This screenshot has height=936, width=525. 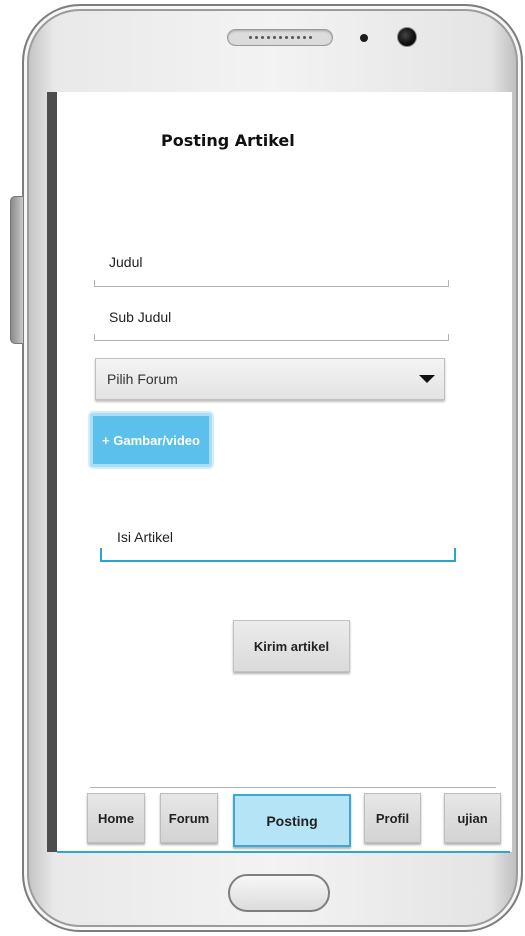 What do you see at coordinates (142, 379) in the screenshot?
I see `forum-select-value: Pilih Forum` at bounding box center [142, 379].